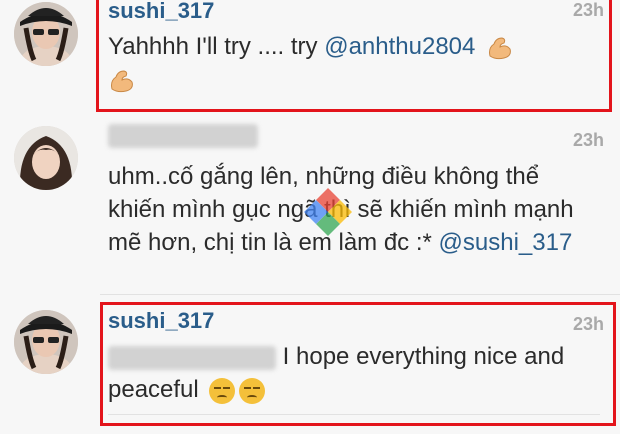 The height and width of the screenshot is (434, 620). What do you see at coordinates (506, 242) in the screenshot?
I see `mention-link: @sushi_317` at bounding box center [506, 242].